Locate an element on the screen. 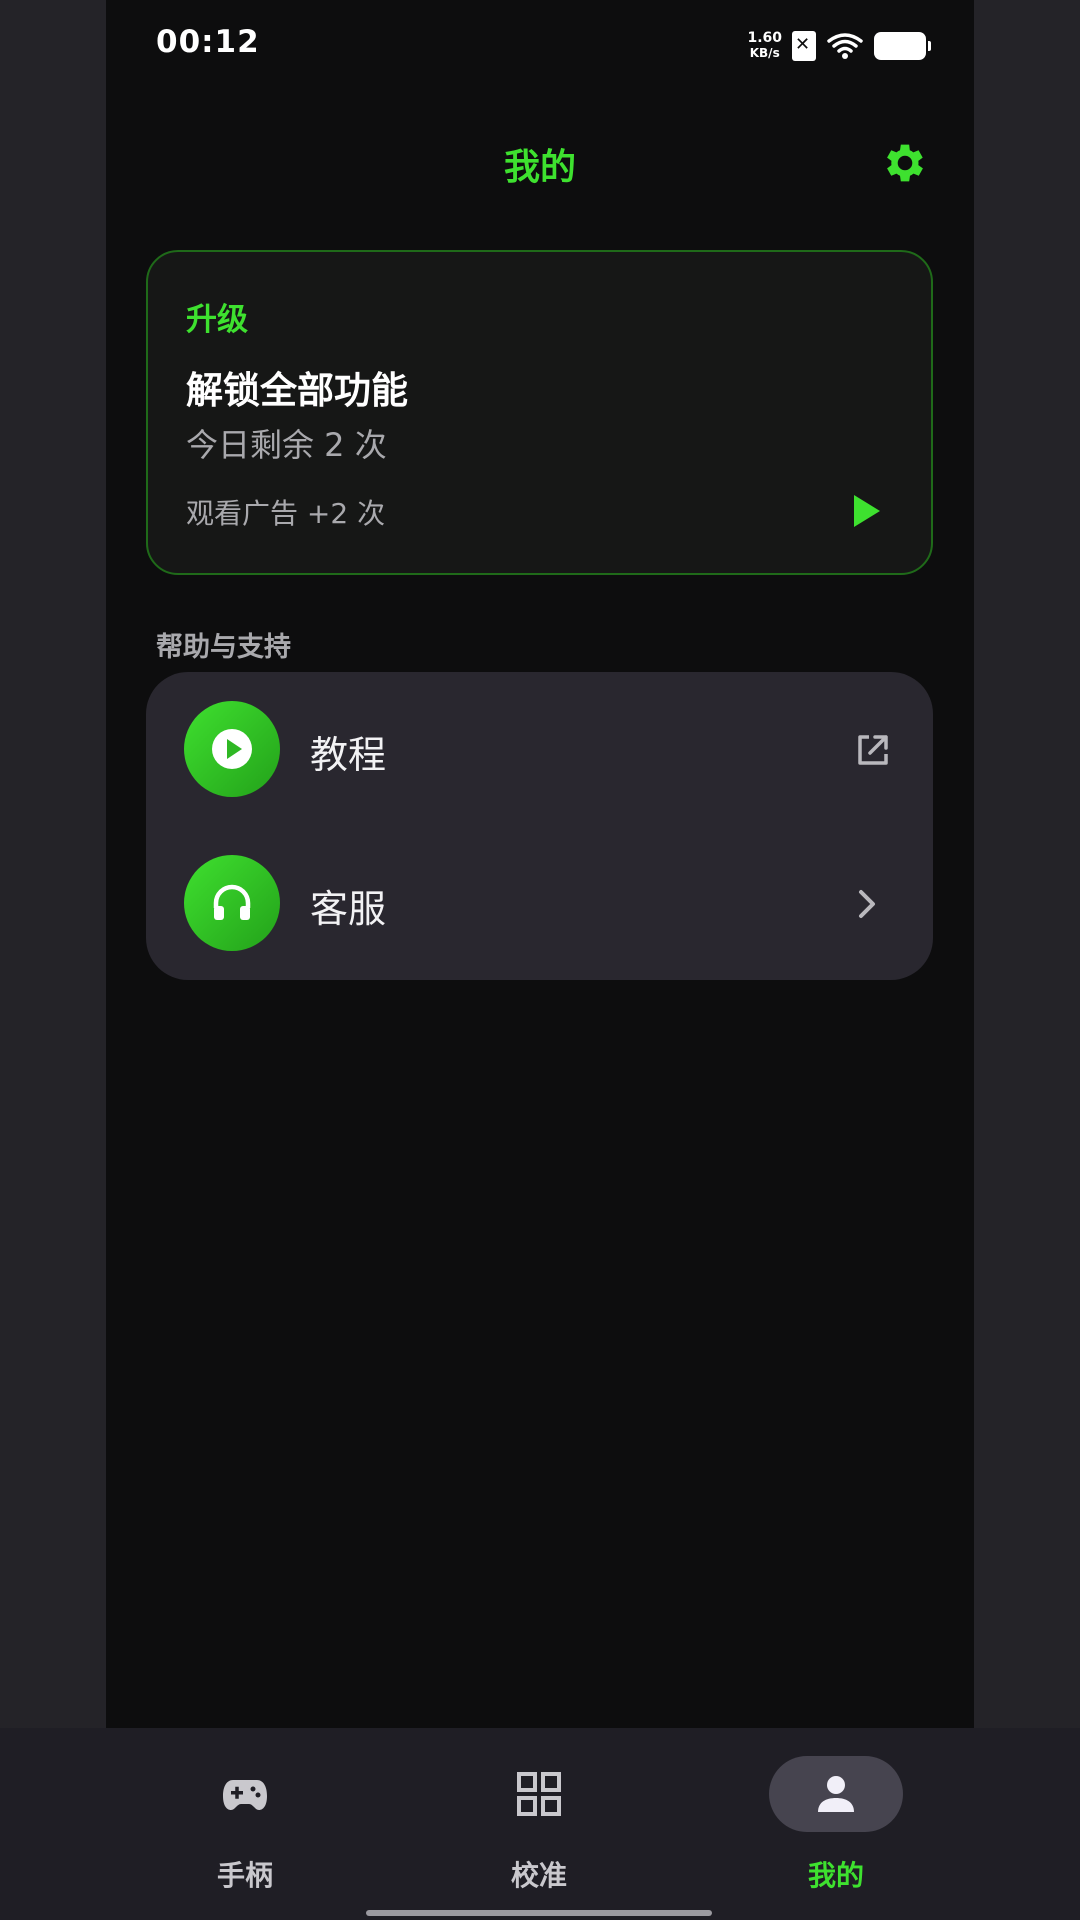 The width and height of the screenshot is (1080, 1920). external-link-icon is located at coordinates (873, 750).